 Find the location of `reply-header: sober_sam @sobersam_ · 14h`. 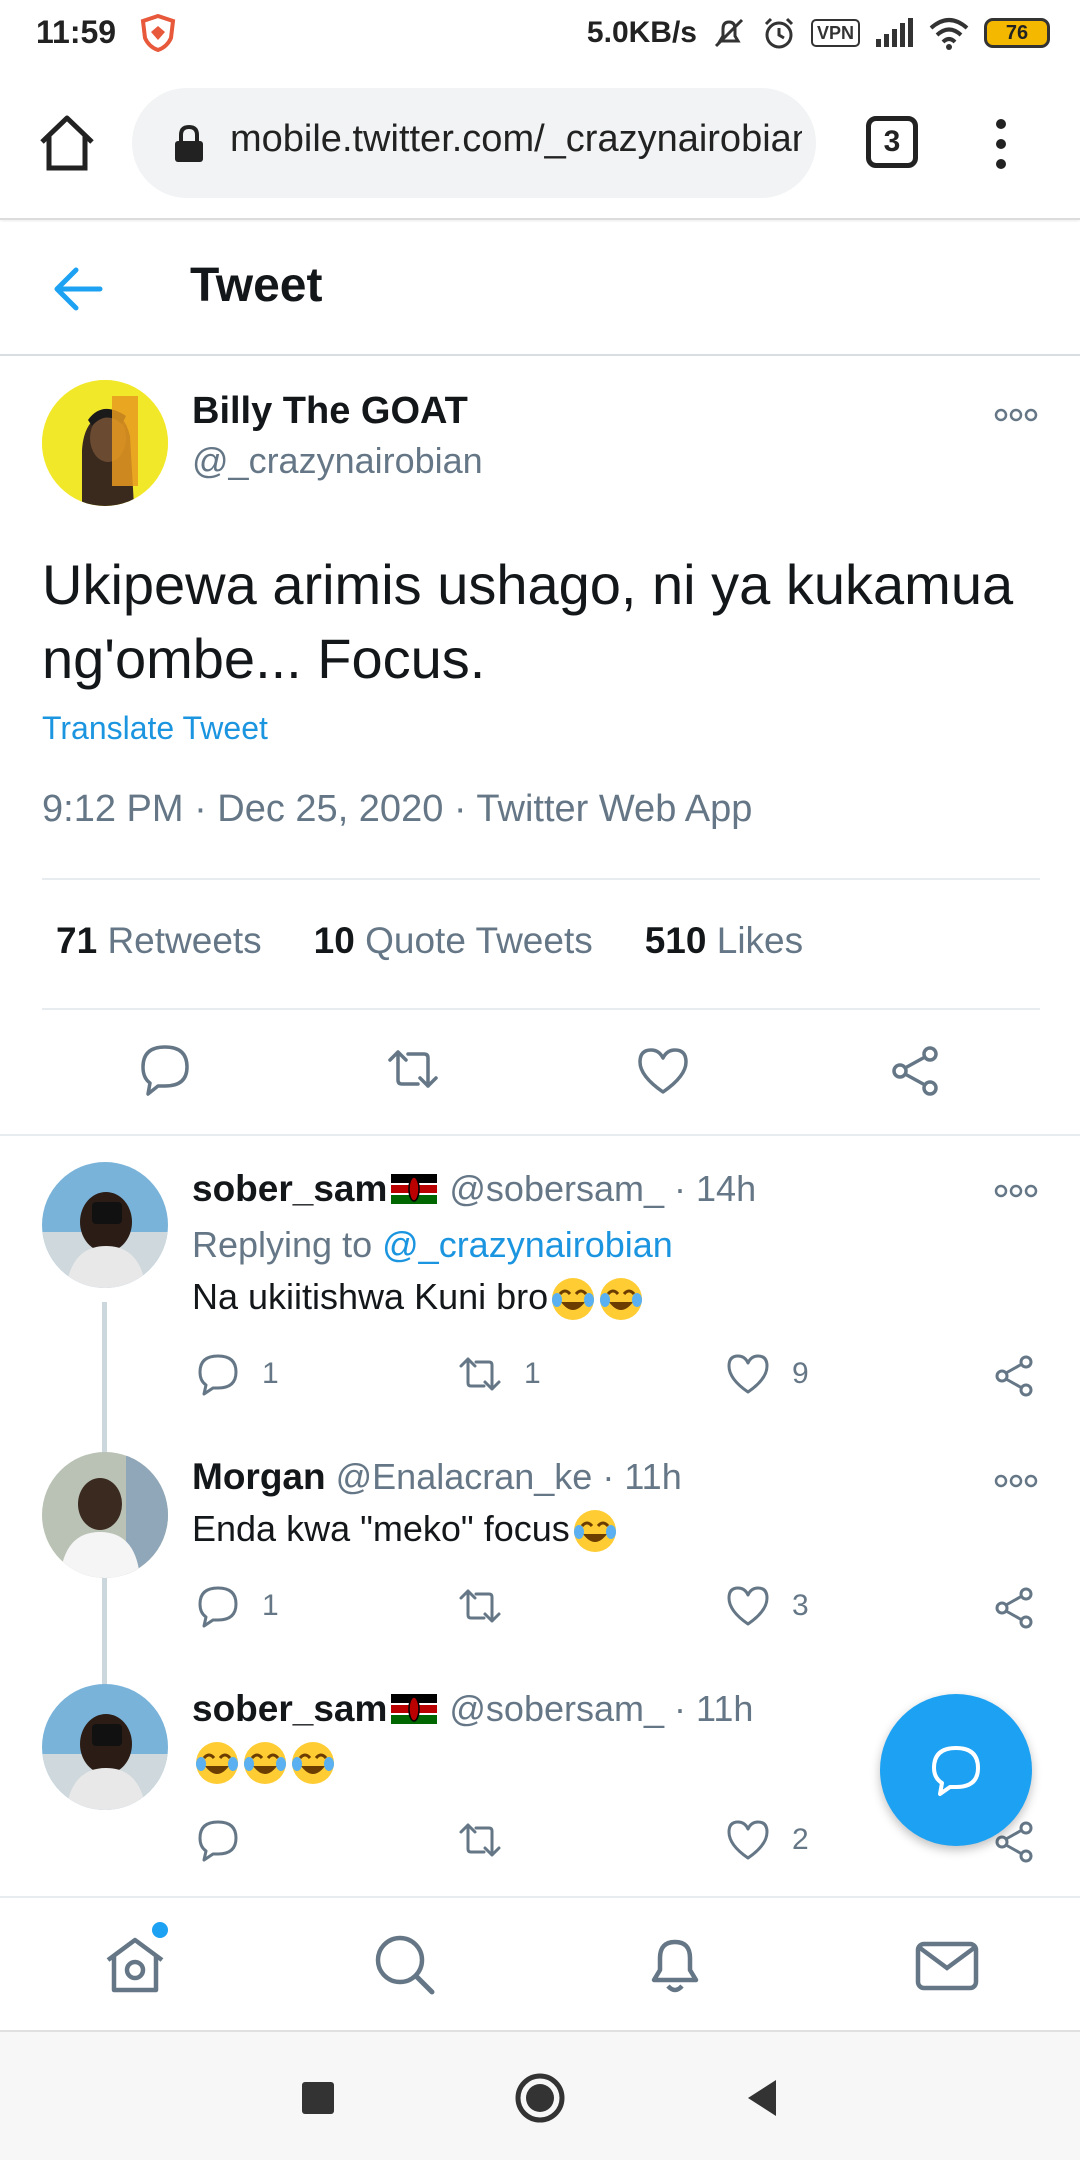

reply-header: sober_sam @sobersam_ · 14h is located at coordinates (474, 1189).